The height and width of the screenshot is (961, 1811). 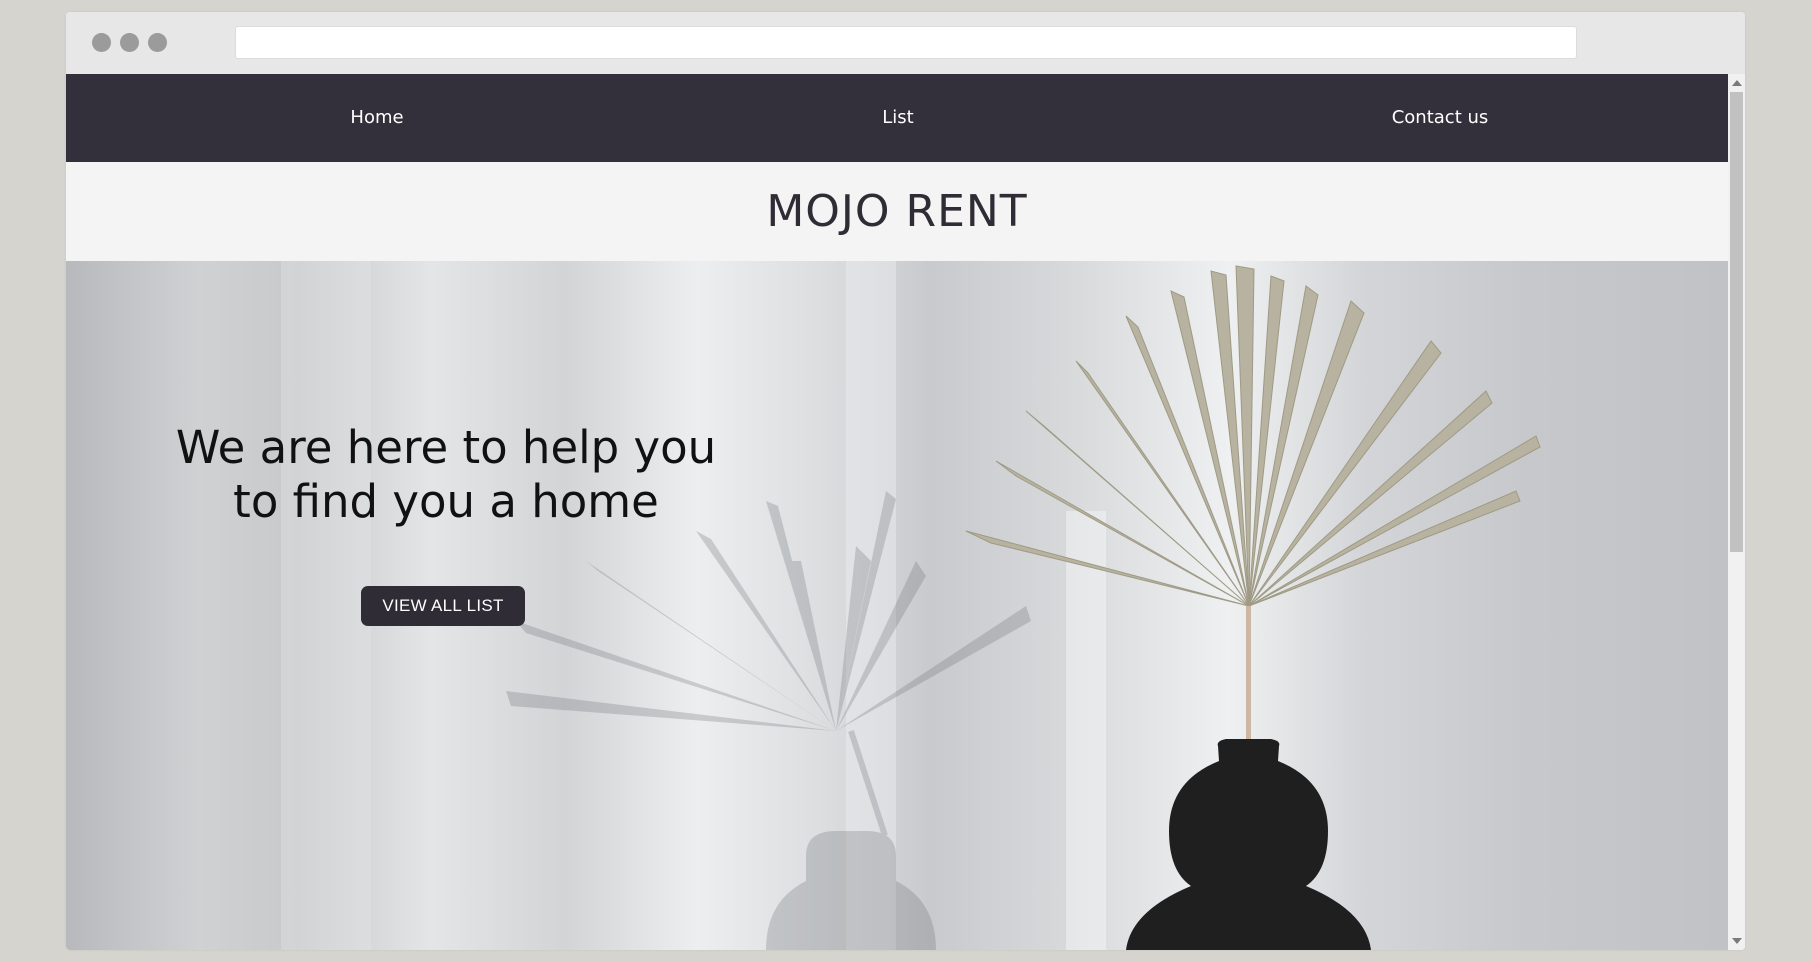 I want to click on plant-shadow, so click(x=768, y=720).